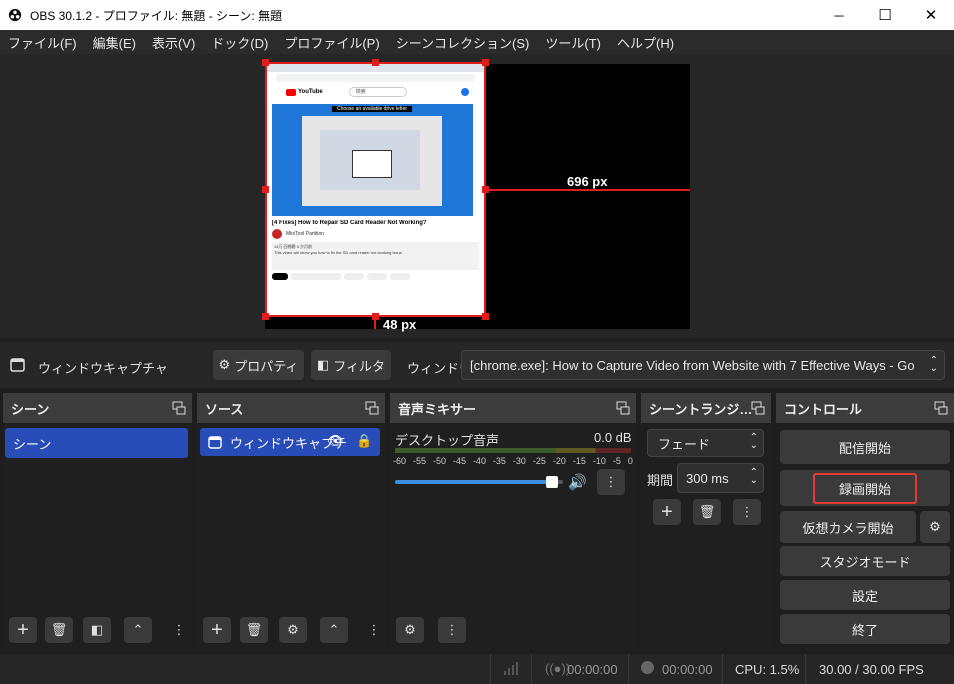 Image resolution: width=954 pixels, height=684 pixels. Describe the element at coordinates (179, 630) in the screenshot. I see `scenes-more-button: ⋮` at that location.